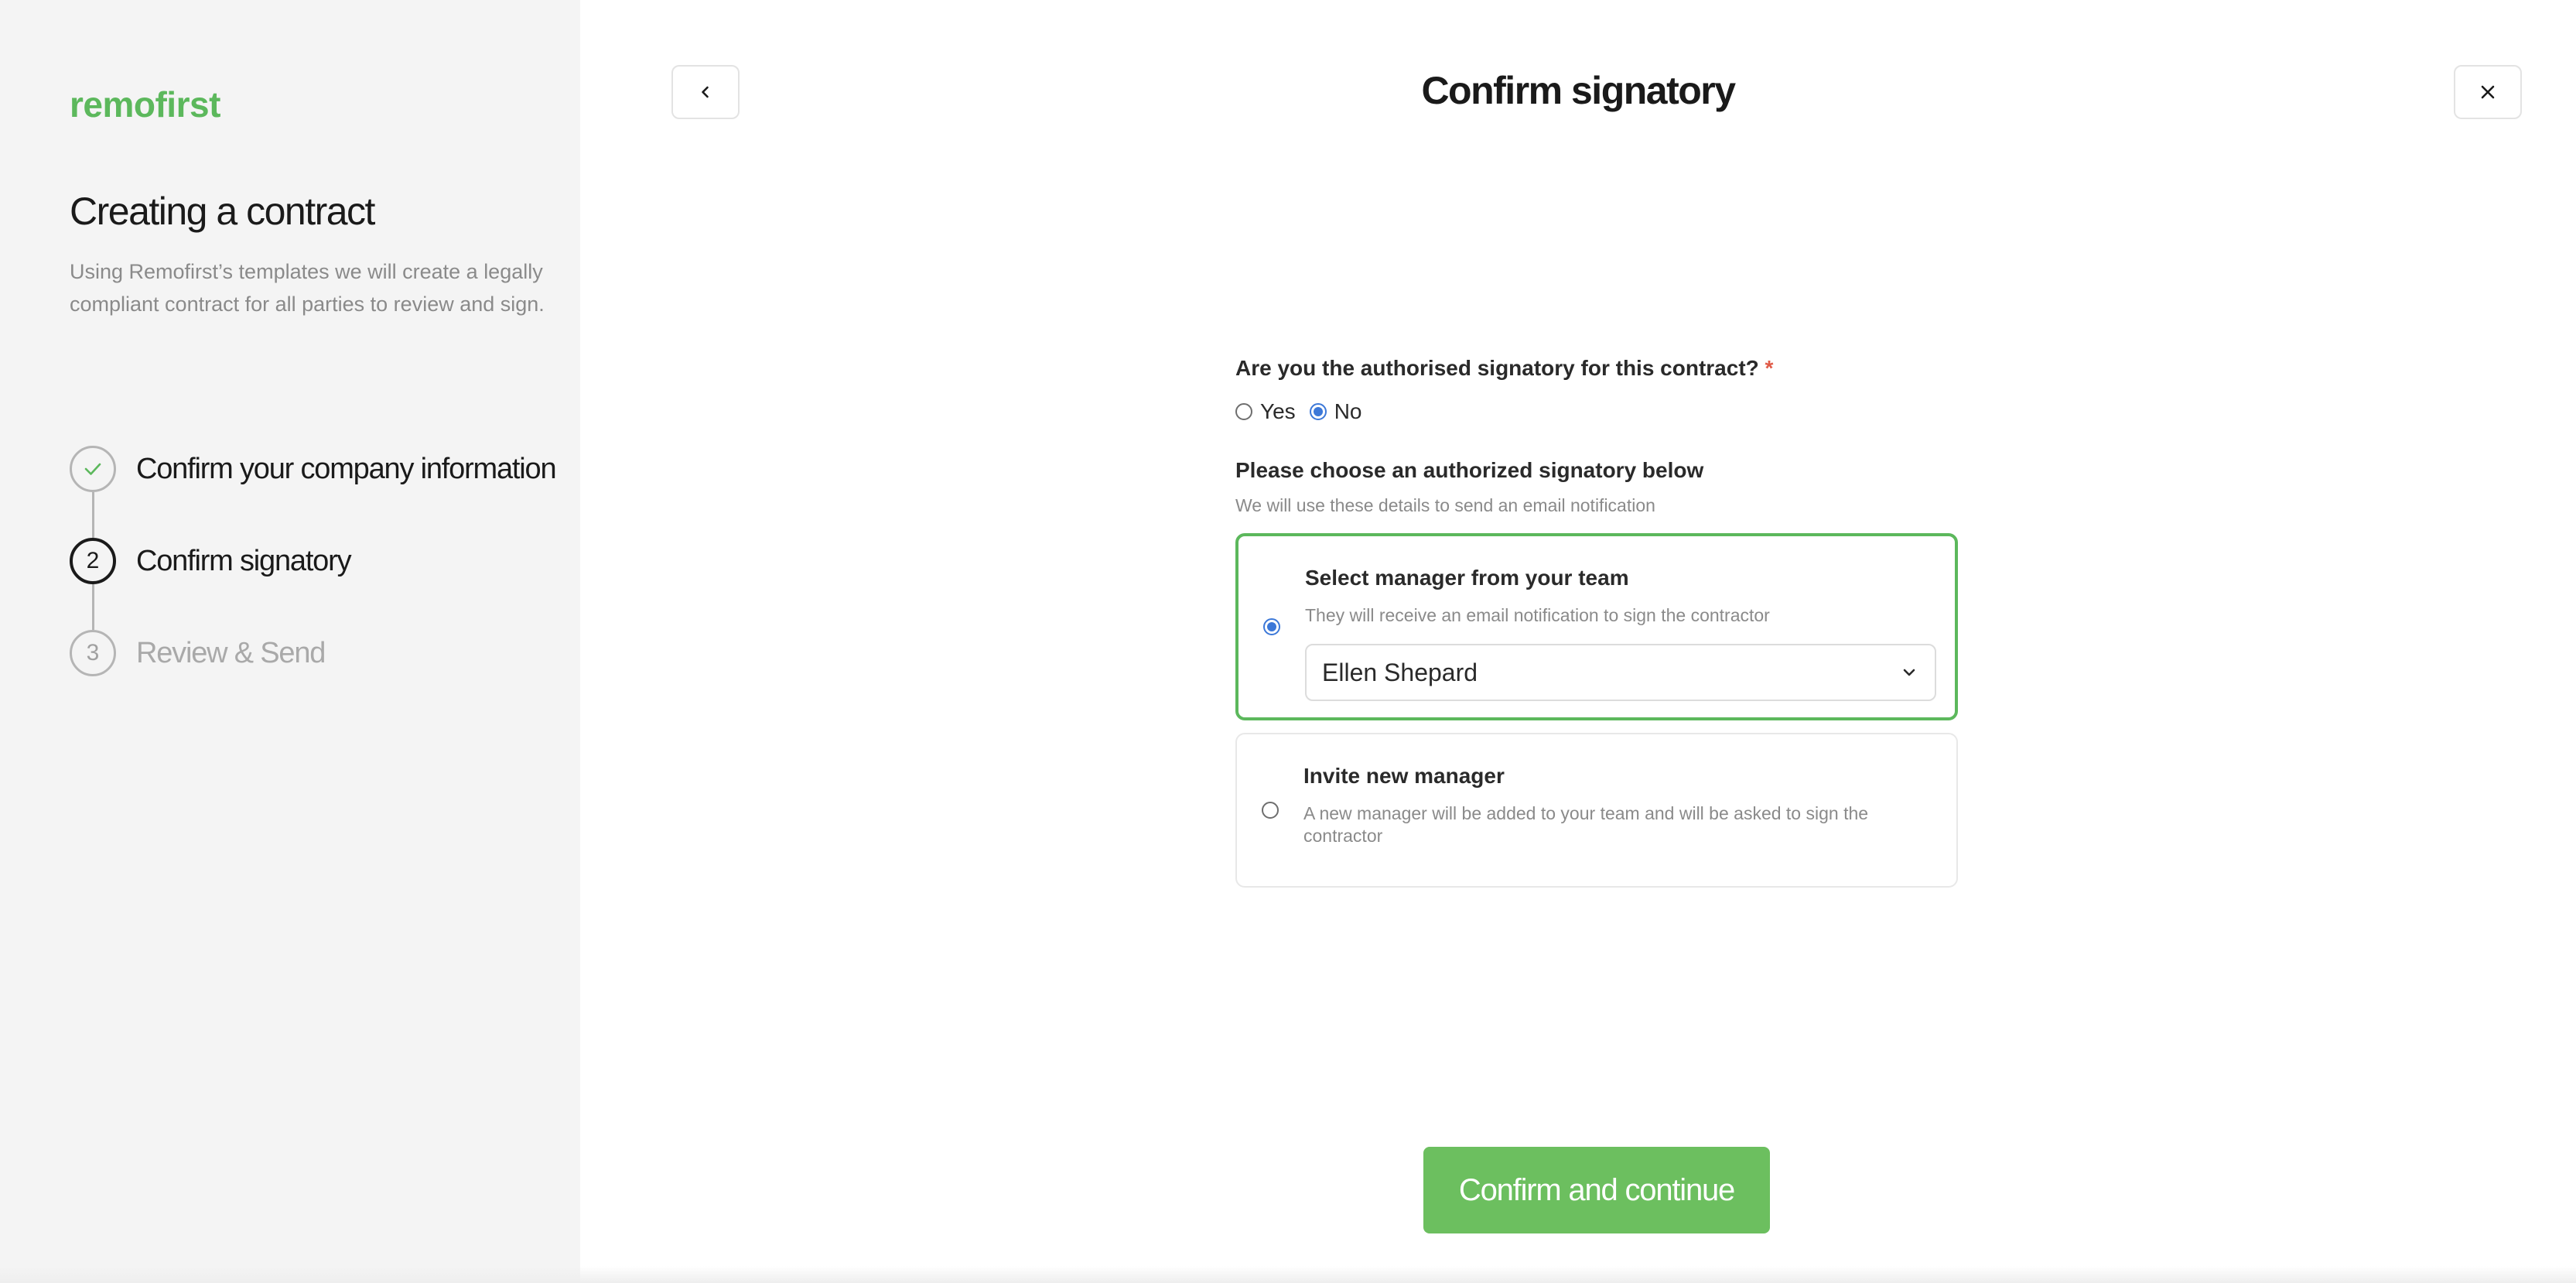 Image resolution: width=2576 pixels, height=1283 pixels. Describe the element at coordinates (312, 676) in the screenshot. I see `step-review-send: 3 Review & Send` at that location.